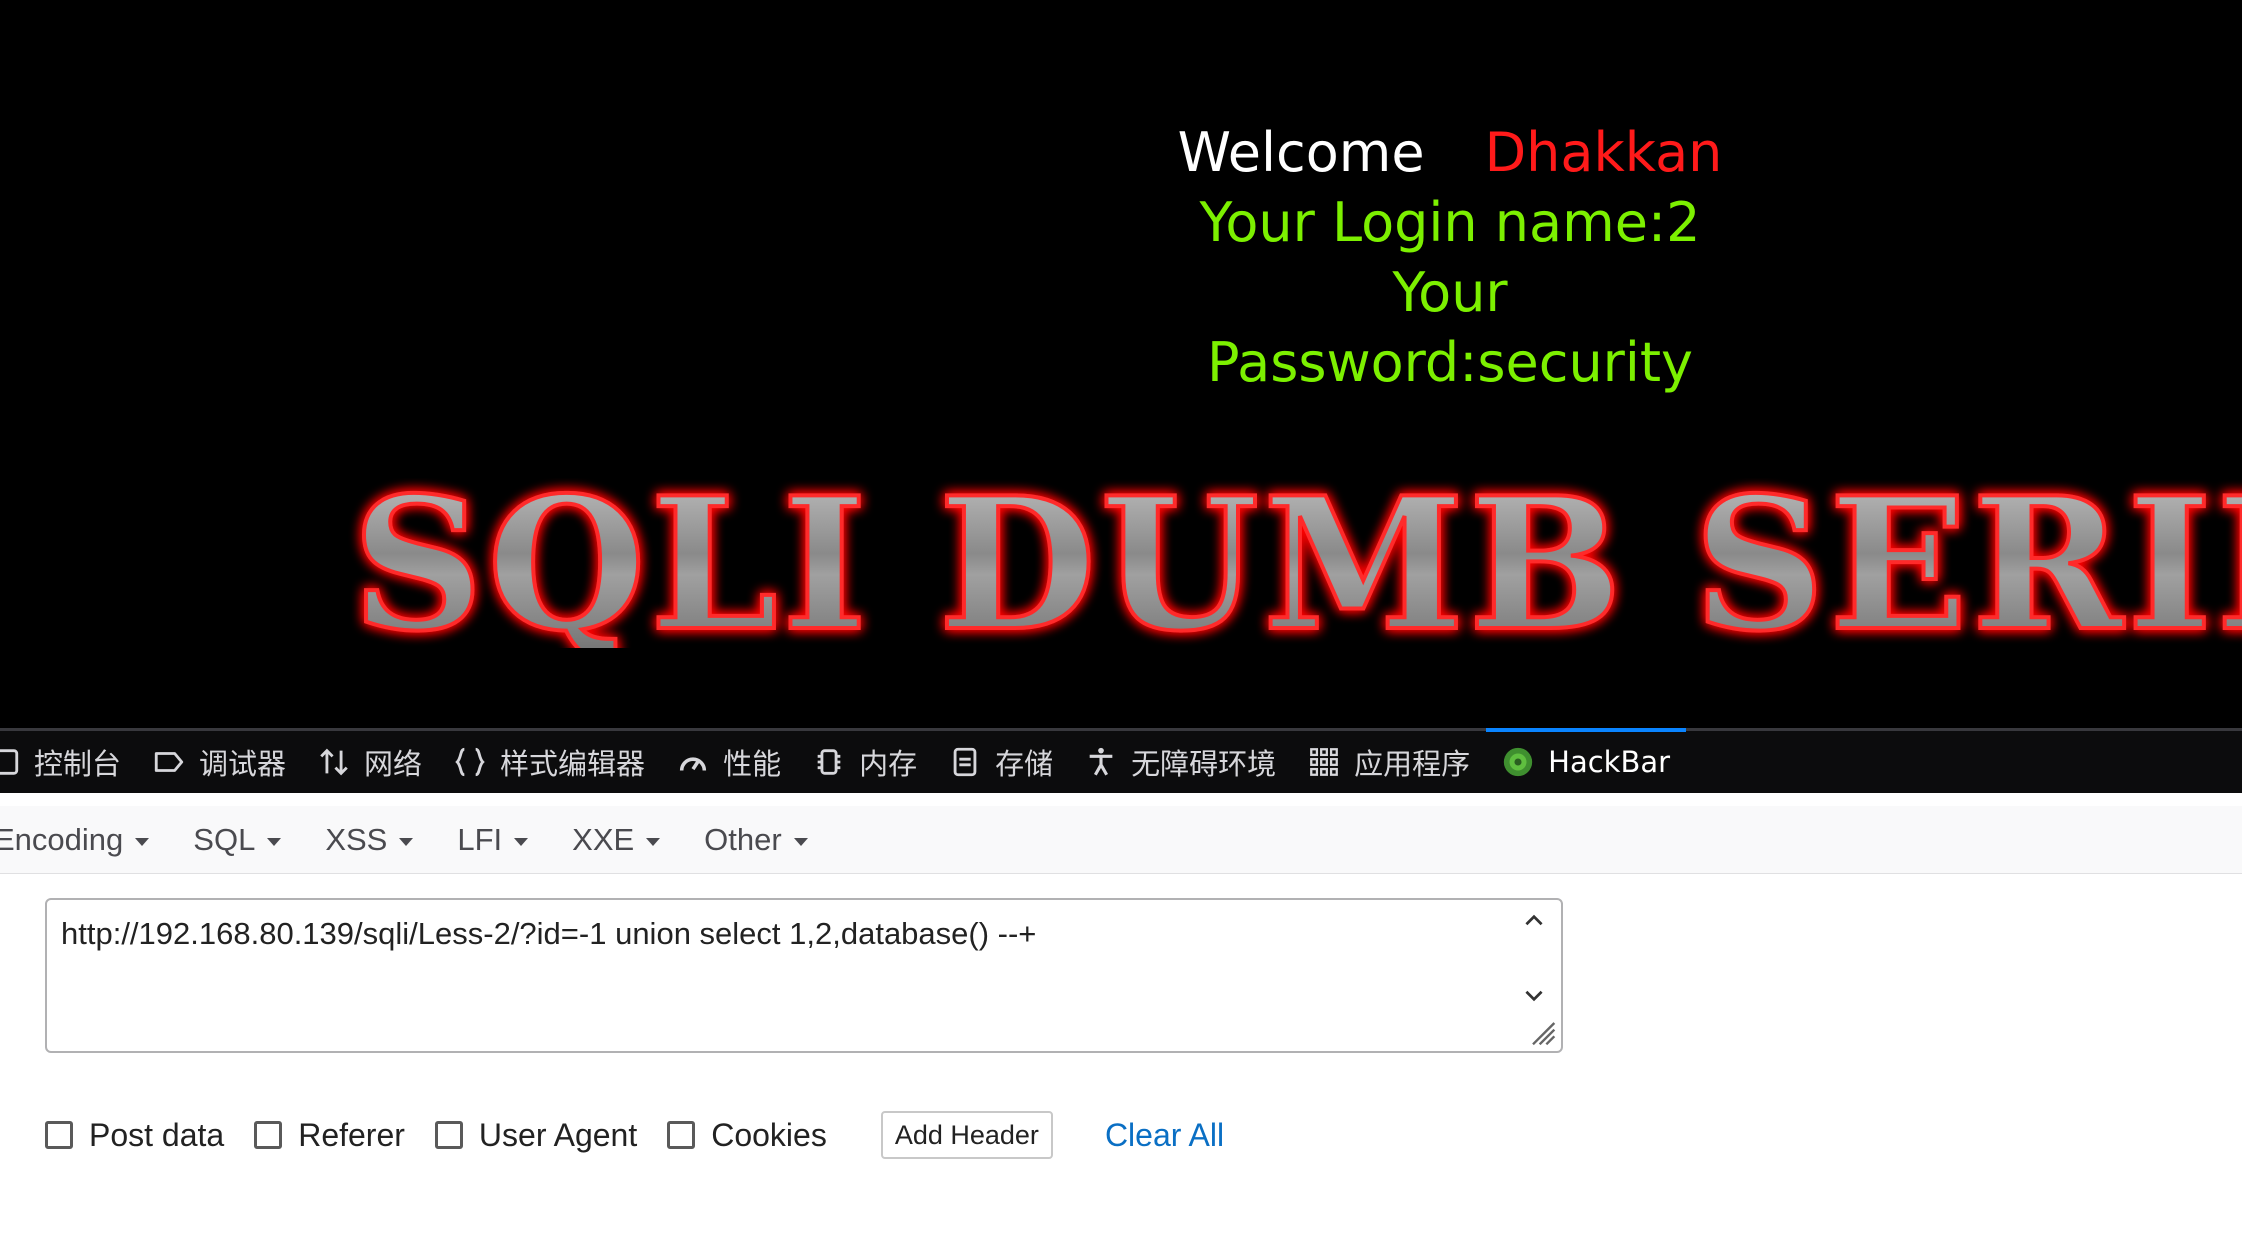 This screenshot has width=2242, height=1243. Describe the element at coordinates (1450, 327) in the screenshot. I see `password-text: Your Password:security` at that location.